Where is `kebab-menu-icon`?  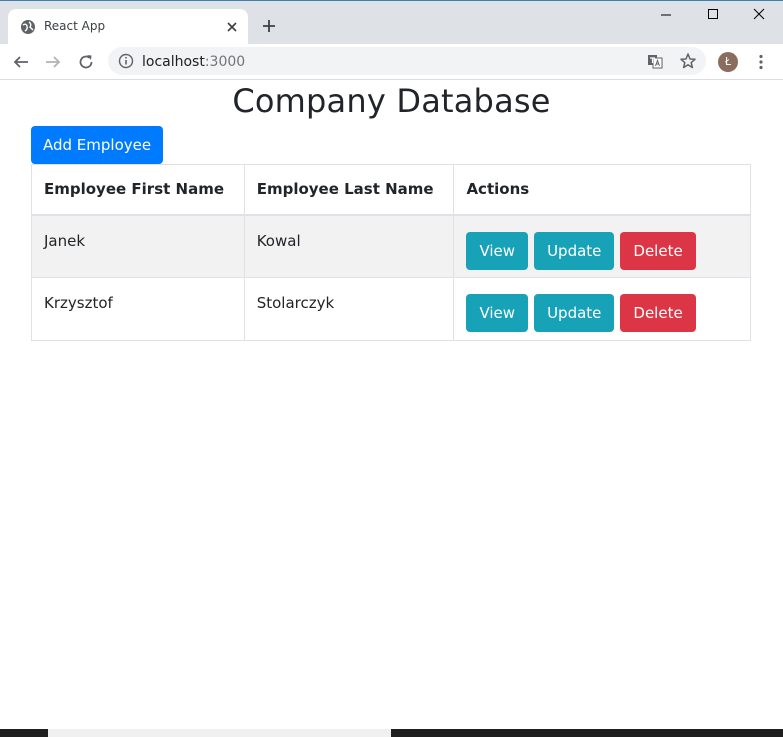 kebab-menu-icon is located at coordinates (761, 62).